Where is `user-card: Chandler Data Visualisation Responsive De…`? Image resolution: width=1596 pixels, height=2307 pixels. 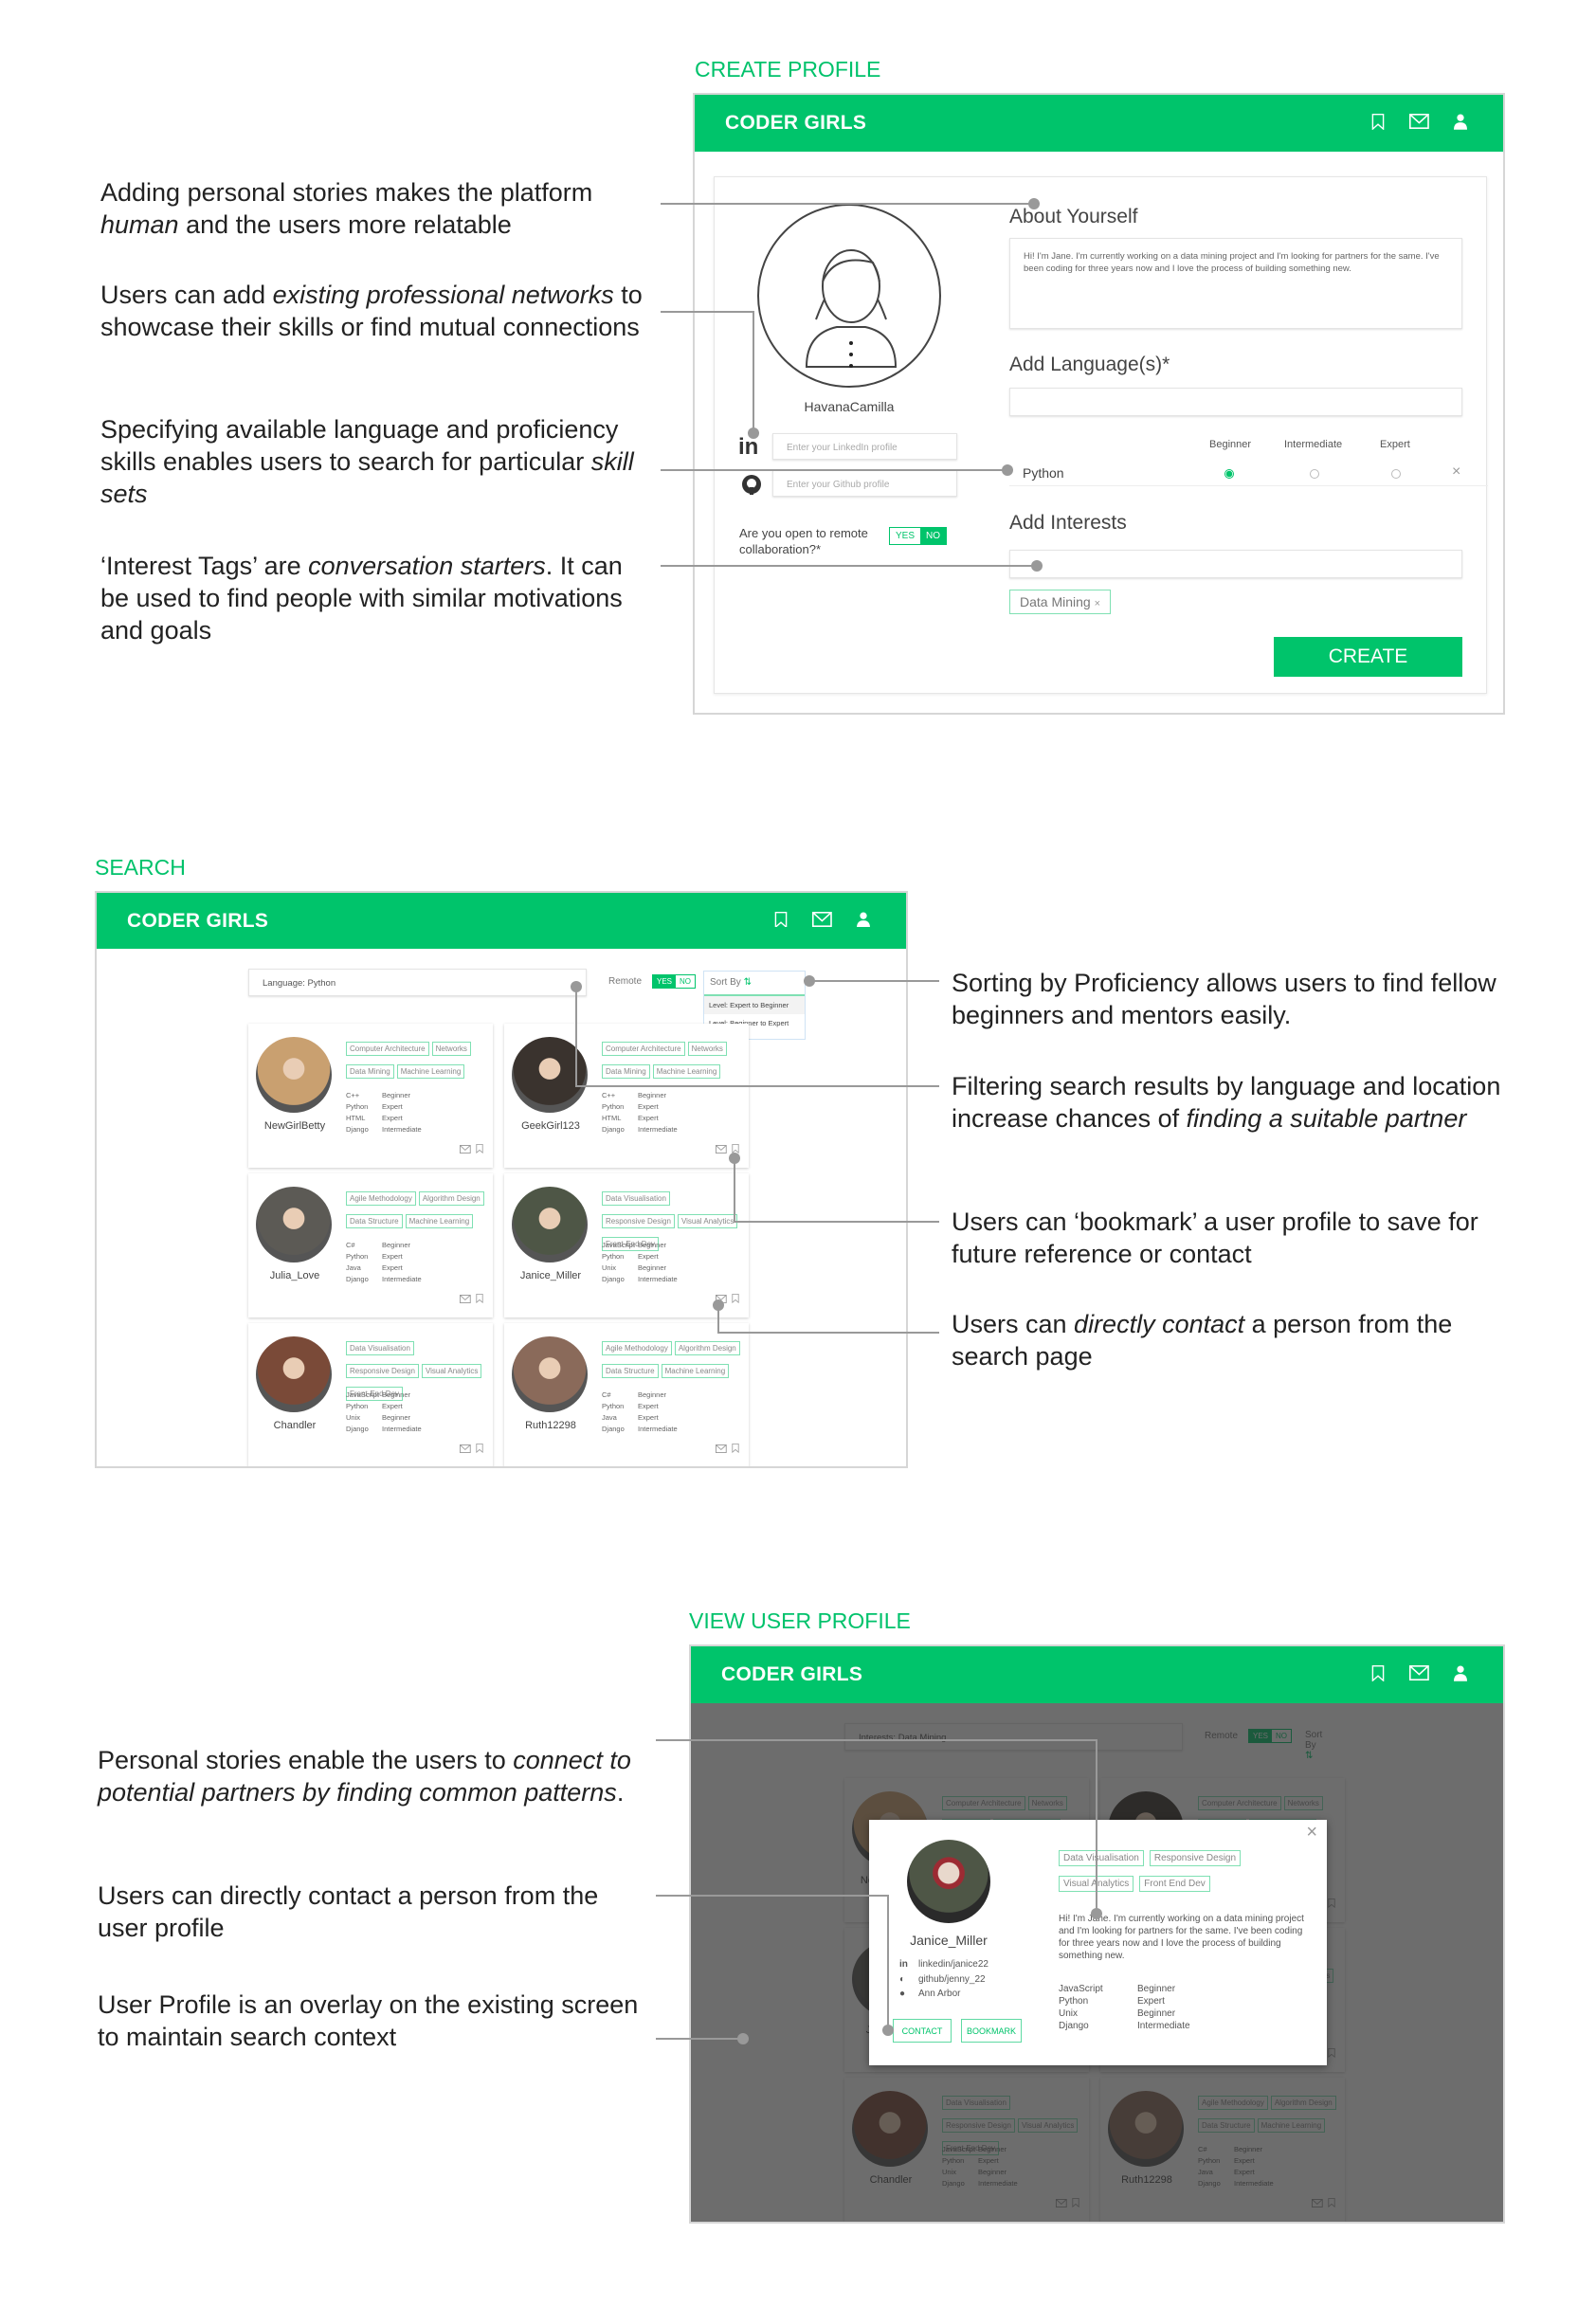 user-card: Chandler Data Visualisation Responsive De… is located at coordinates (371, 1394).